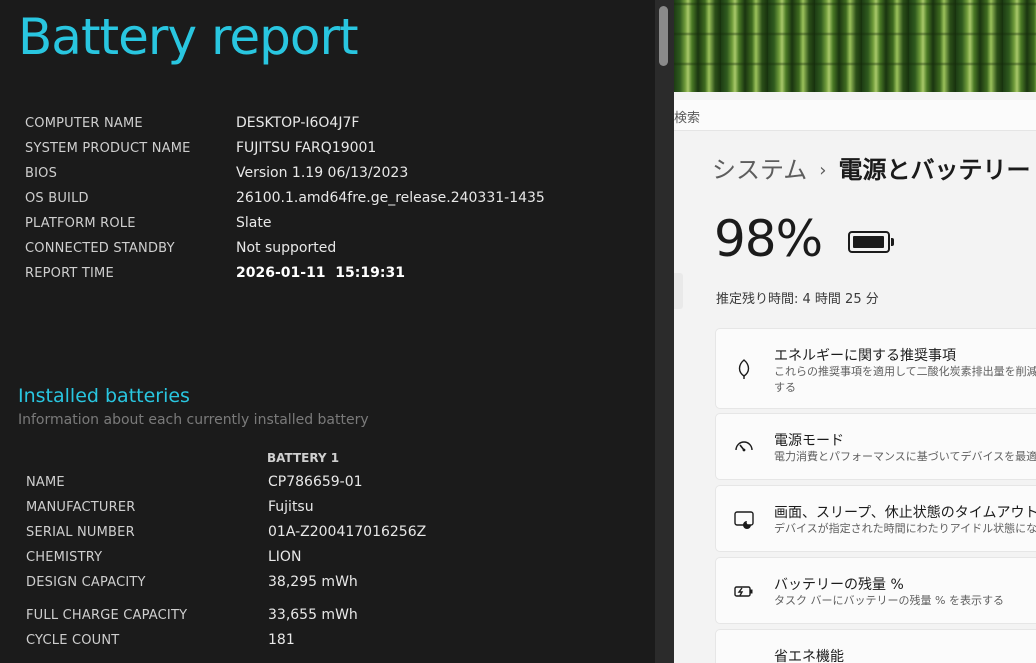  I want to click on system-label: PLATFORM ROLE, so click(80, 223).